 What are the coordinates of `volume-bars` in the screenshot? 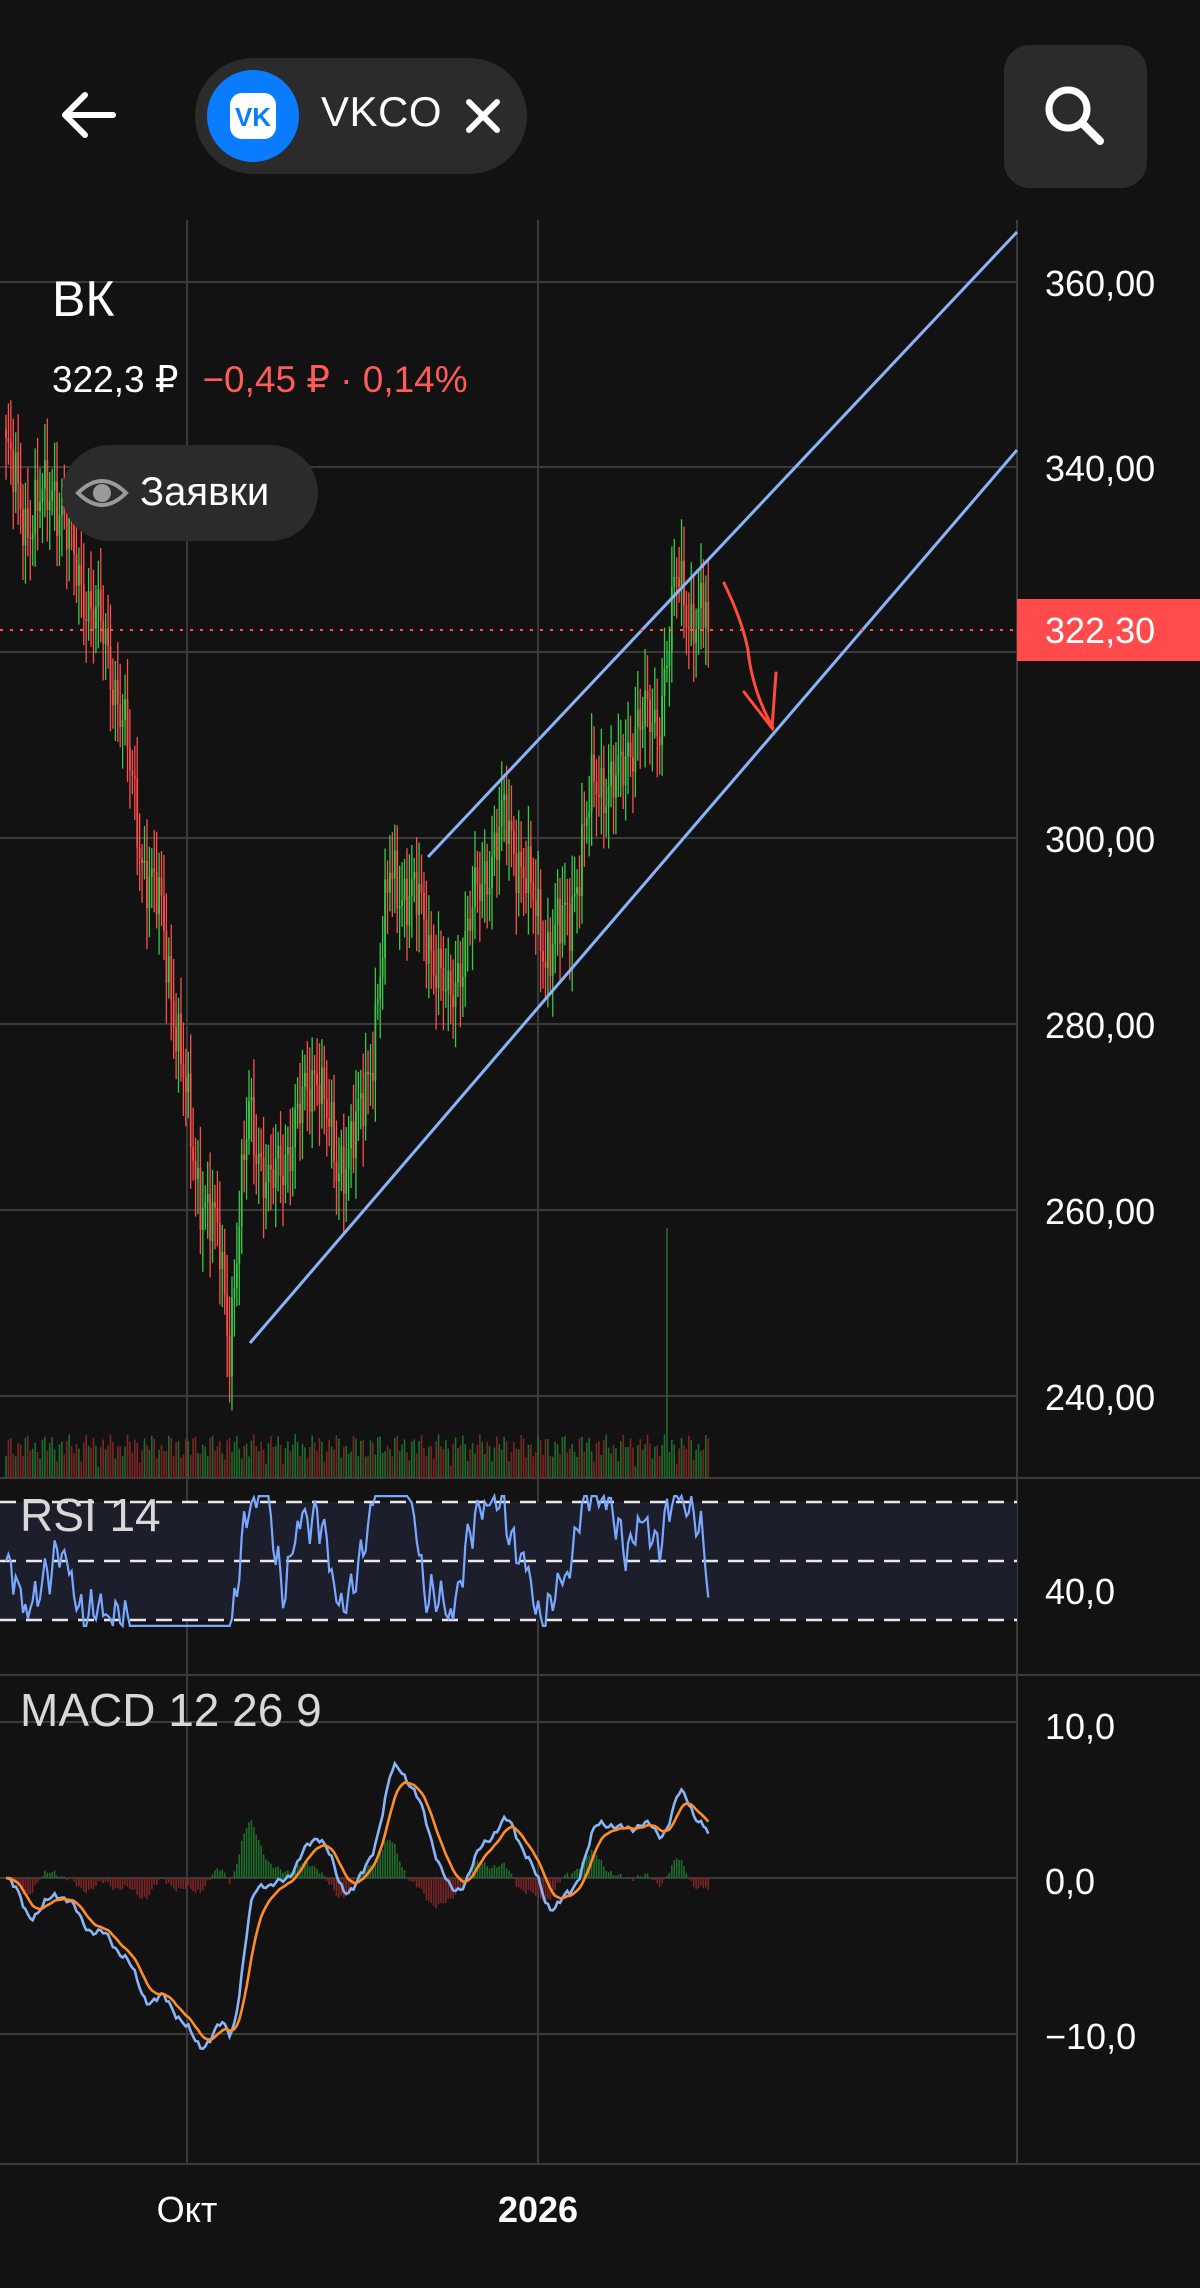 It's located at (357, 1353).